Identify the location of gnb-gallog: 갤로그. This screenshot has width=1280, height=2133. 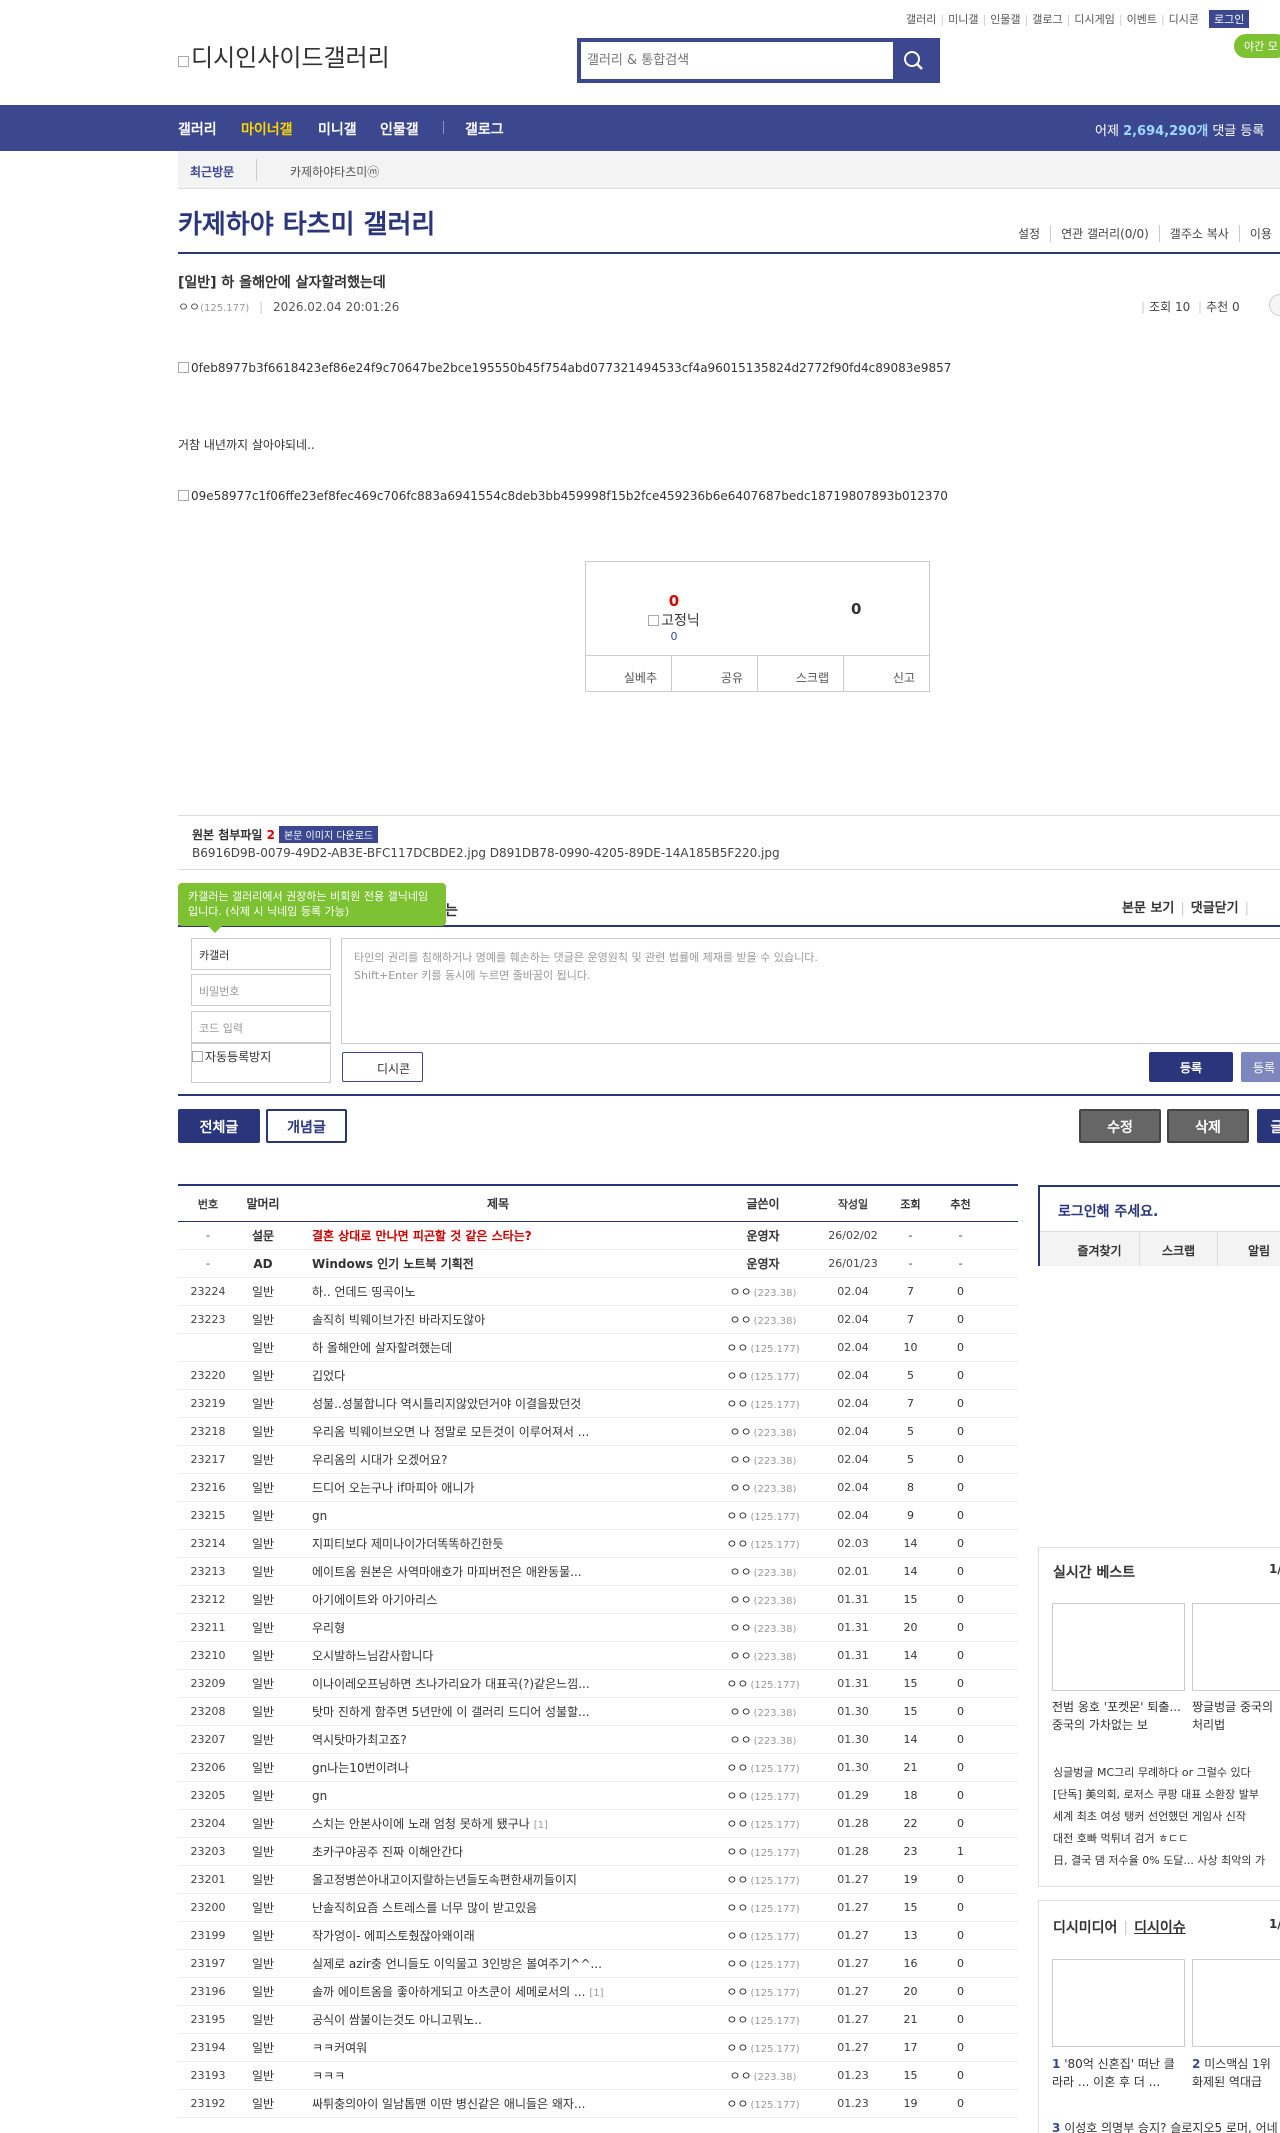
(484, 129).